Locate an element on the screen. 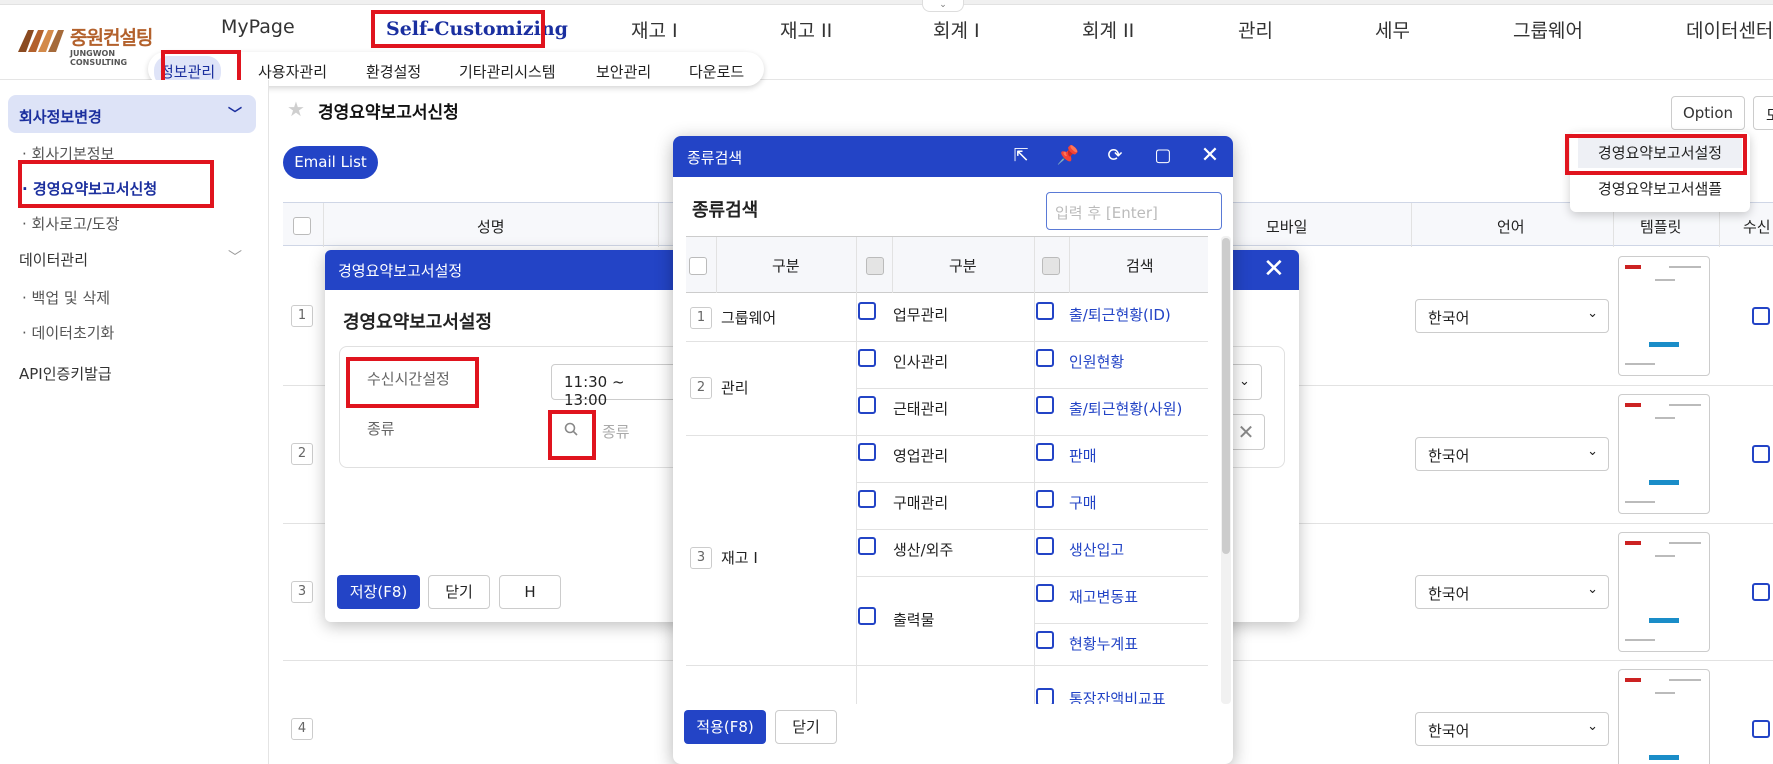 The image size is (1773, 764). sub-sales: 영업관리 is located at coordinates (921, 456).